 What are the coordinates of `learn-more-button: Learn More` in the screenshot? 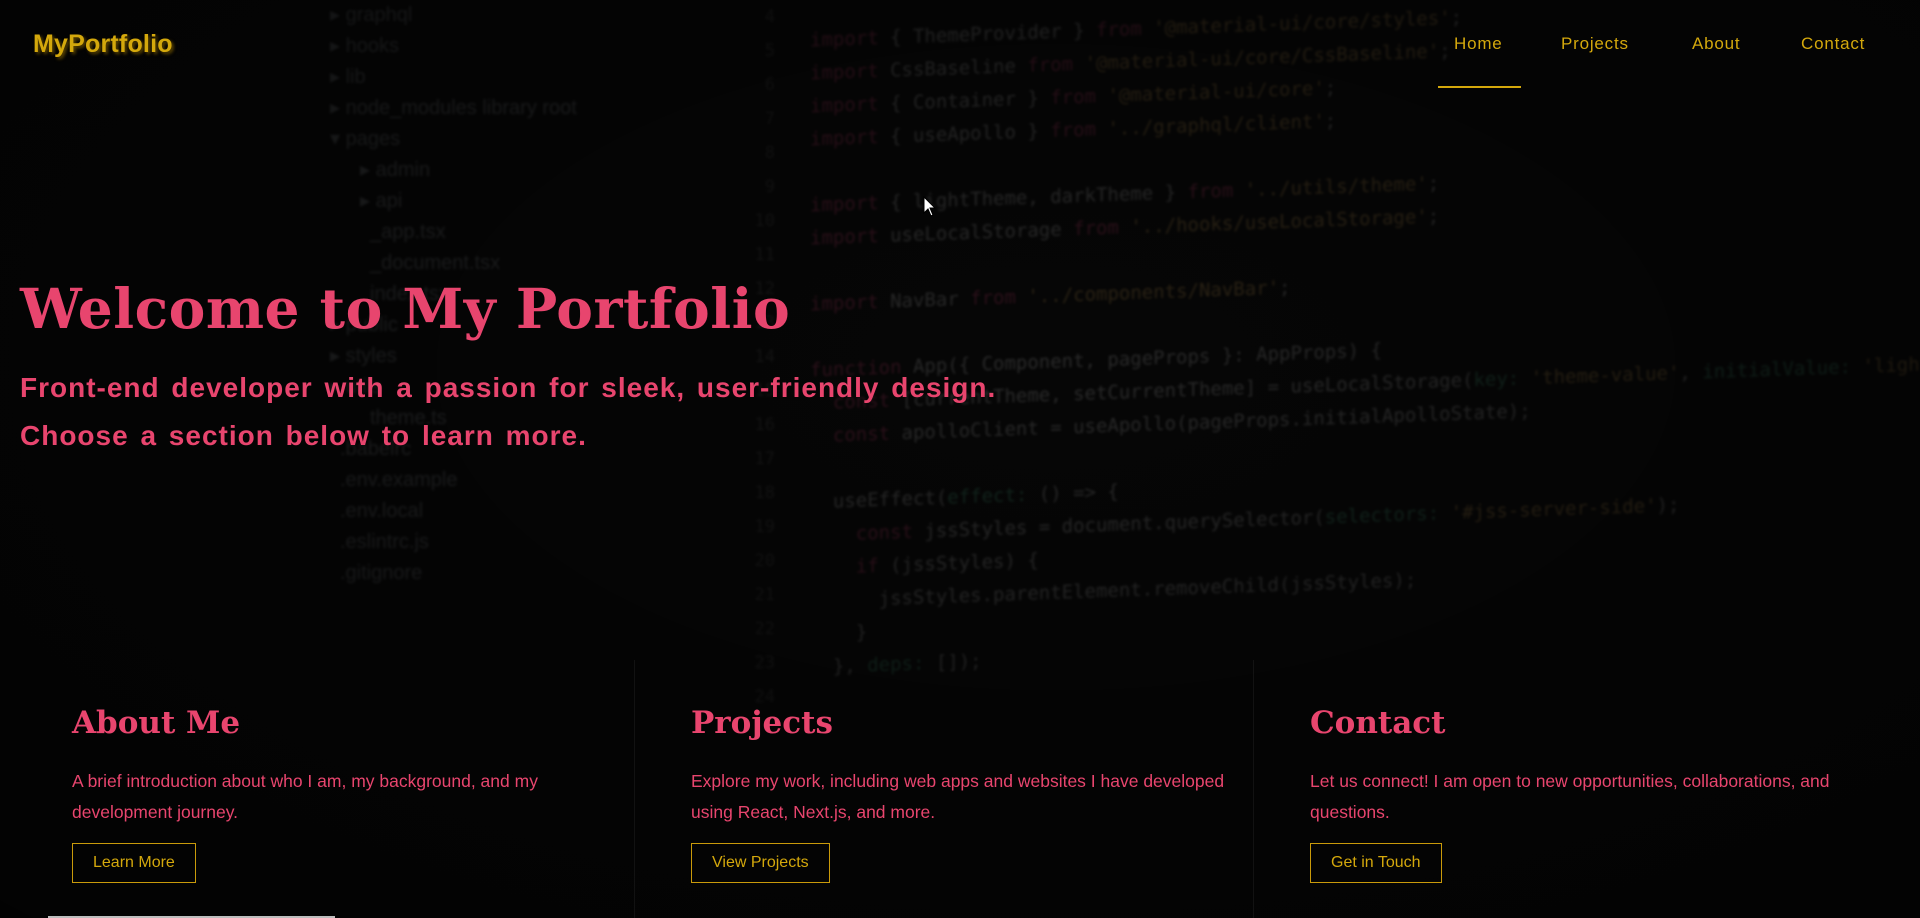 It's located at (134, 863).